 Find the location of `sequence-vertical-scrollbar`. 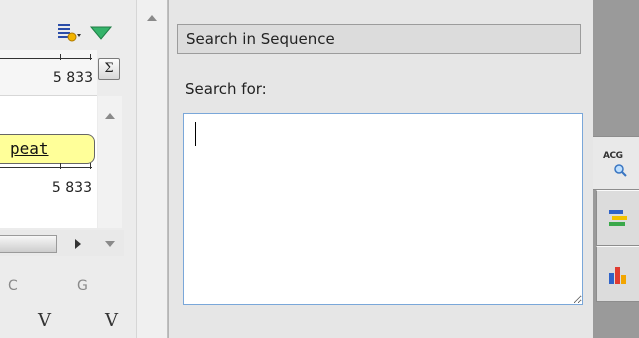

sequence-vertical-scrollbar is located at coordinates (110, 162).